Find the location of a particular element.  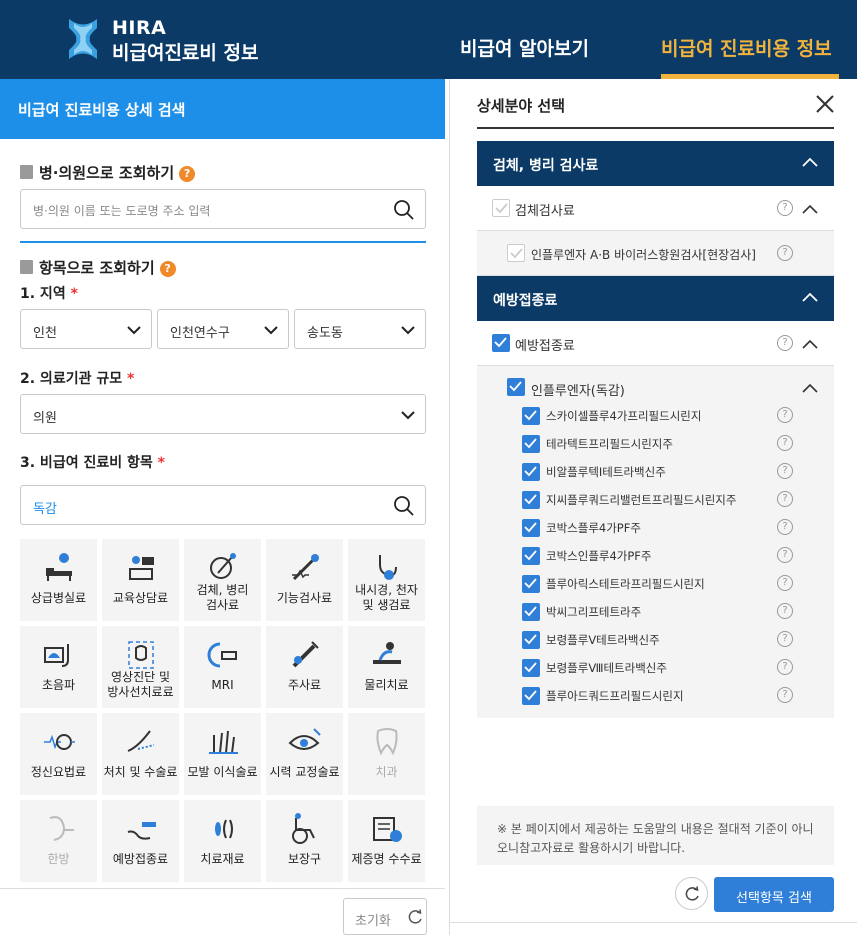

category-mri: MRI is located at coordinates (222, 667).